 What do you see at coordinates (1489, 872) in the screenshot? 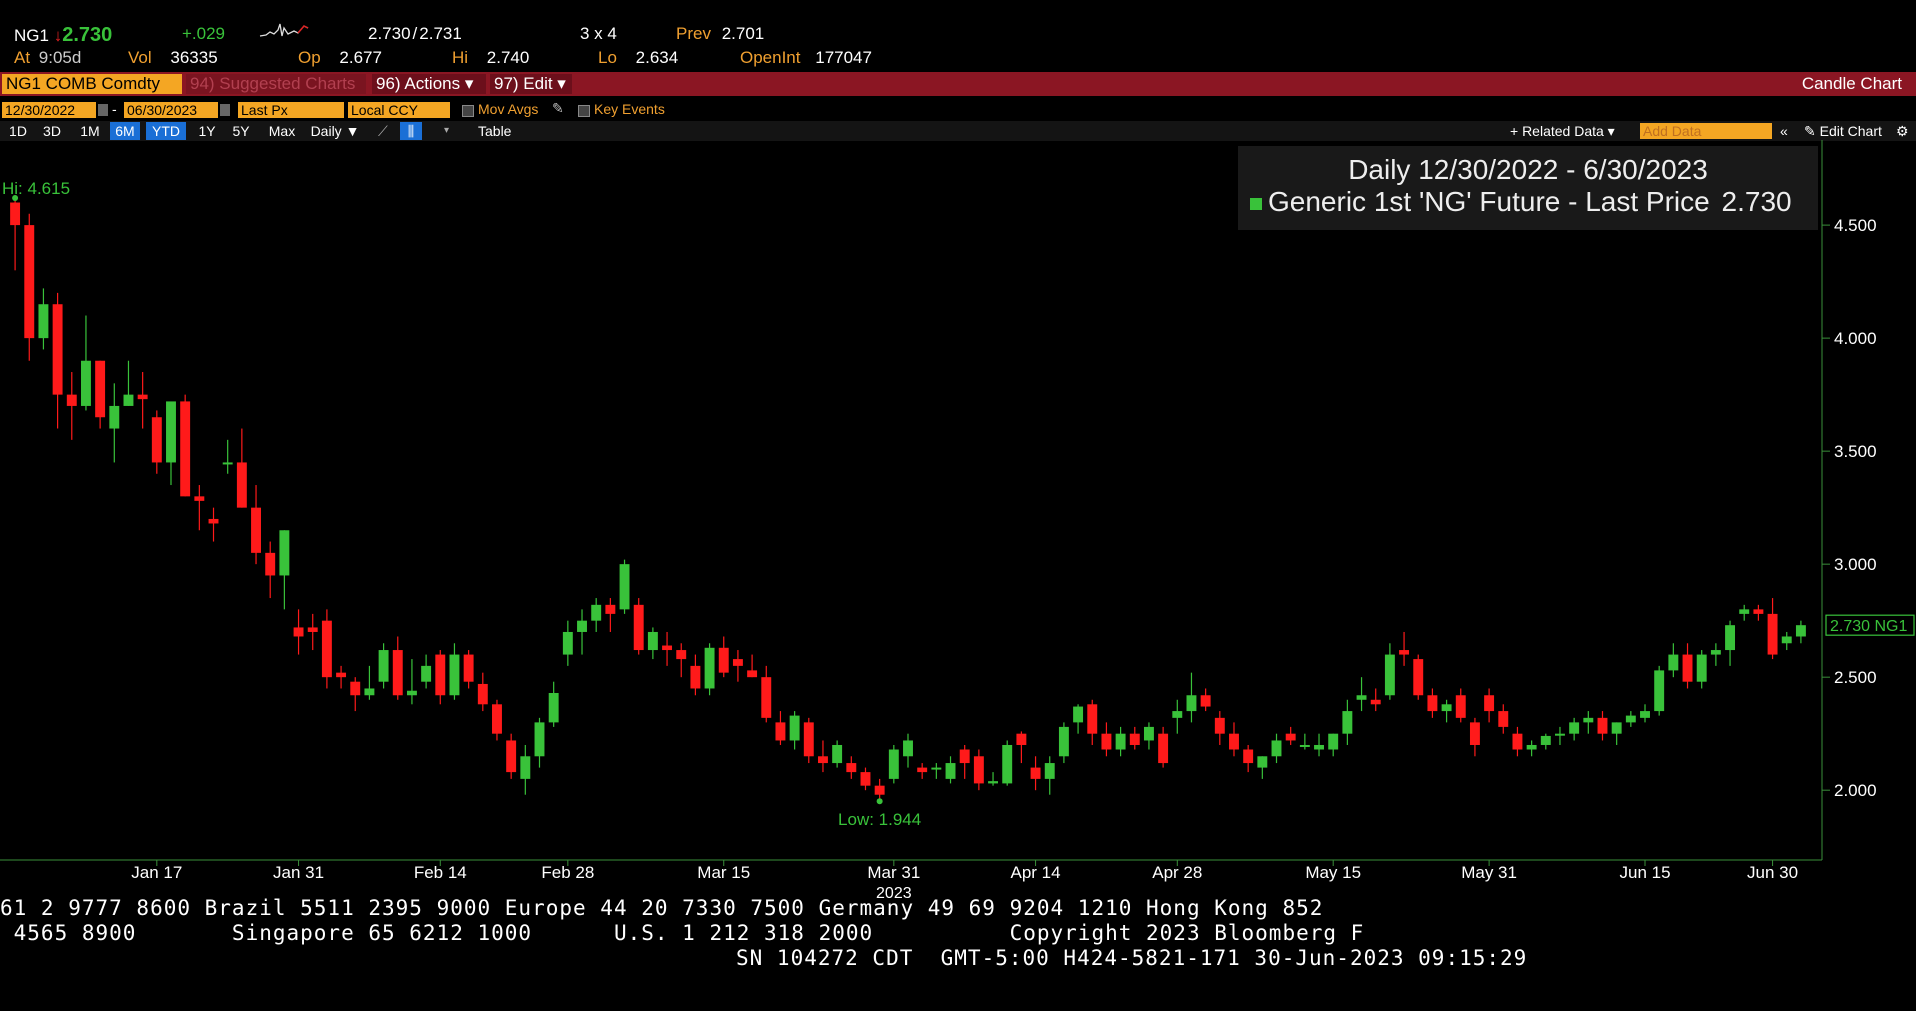
I see `x-tick-label: May 31` at bounding box center [1489, 872].